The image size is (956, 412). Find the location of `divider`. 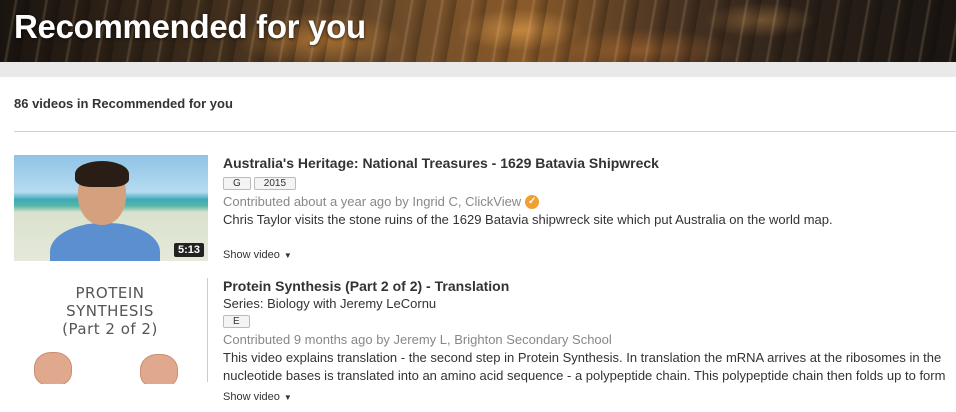

divider is located at coordinates (485, 131).